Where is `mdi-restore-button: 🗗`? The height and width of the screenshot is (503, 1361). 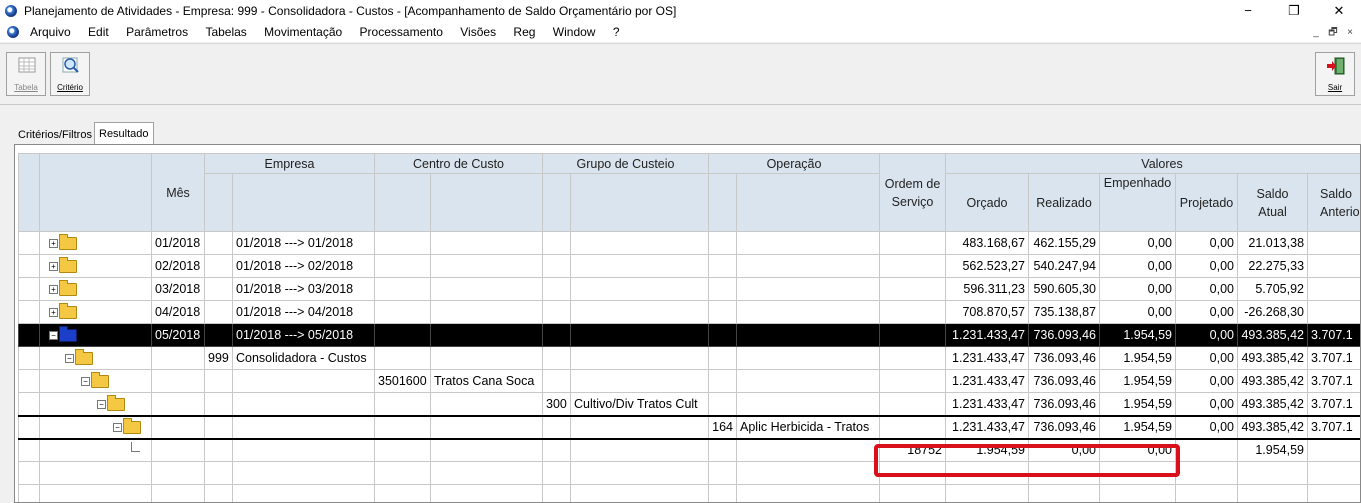
mdi-restore-button: 🗗 is located at coordinates (1333, 33).